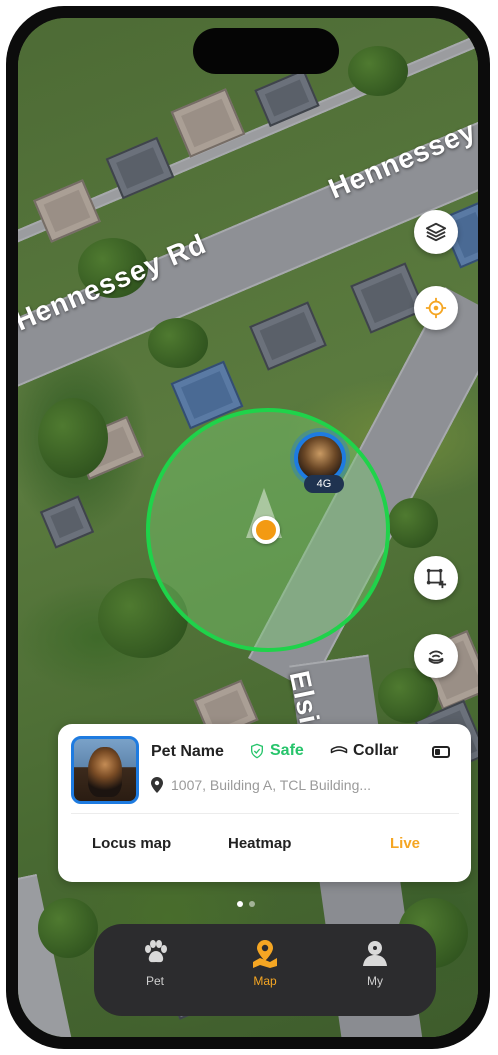 The height and width of the screenshot is (1055, 498). I want to click on nav-pet: Pet, so click(155, 963).